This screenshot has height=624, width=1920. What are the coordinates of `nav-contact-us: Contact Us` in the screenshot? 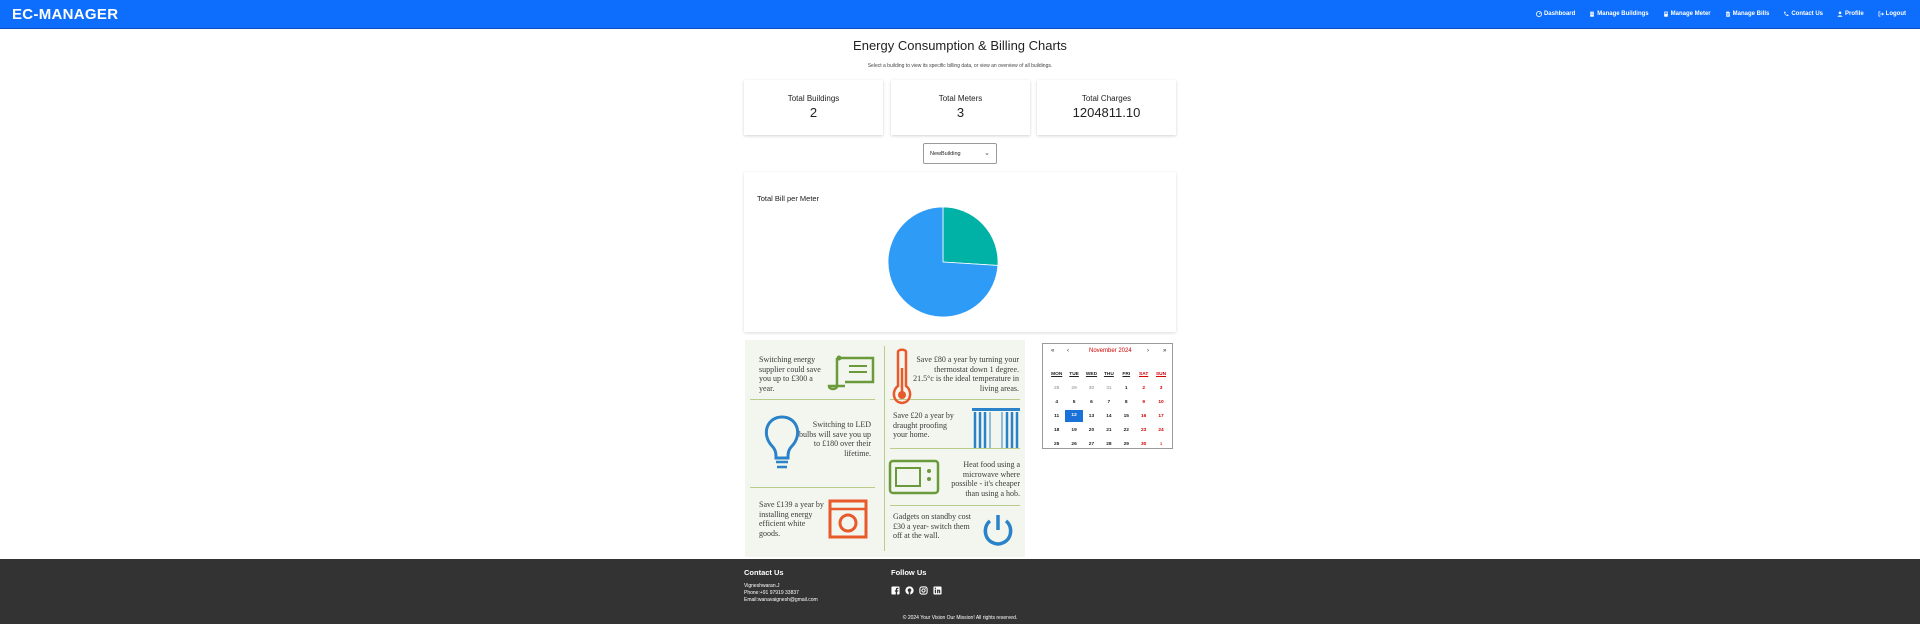 It's located at (1803, 14).